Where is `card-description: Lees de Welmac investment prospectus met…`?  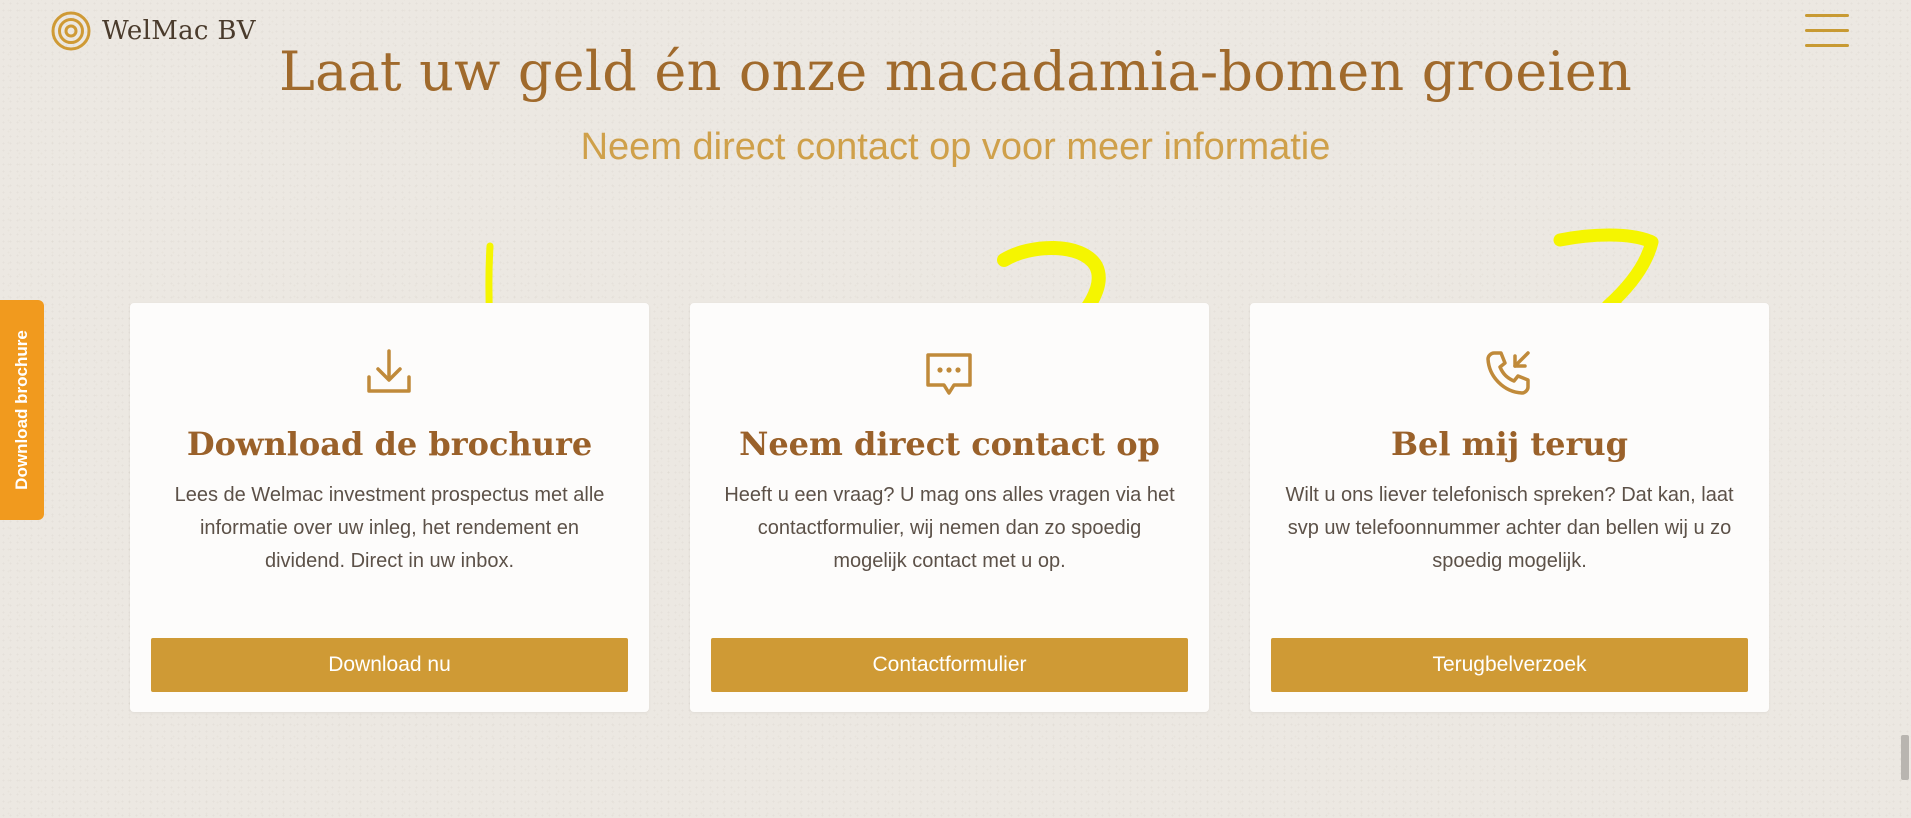 card-description: Lees de Welmac investment prospectus met… is located at coordinates (389, 528).